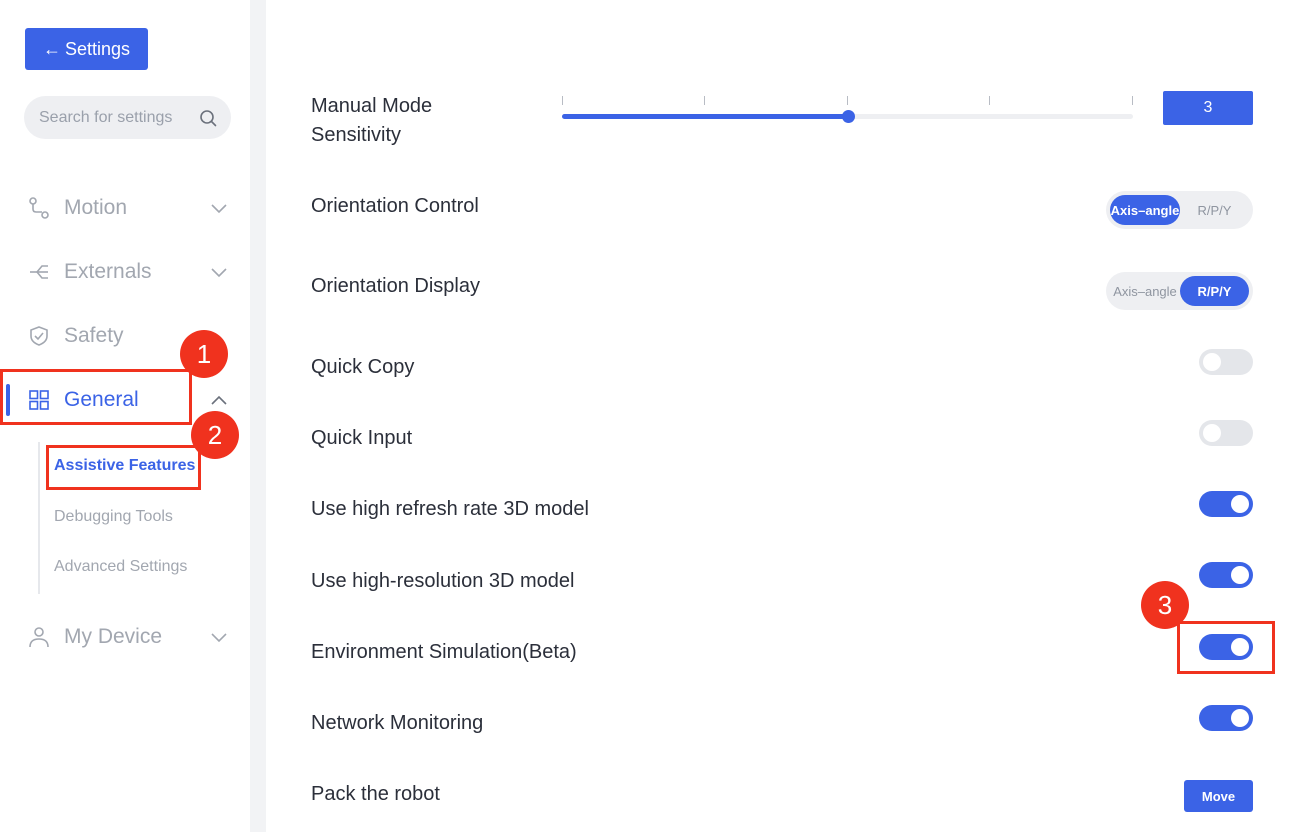 Image resolution: width=1300 pixels, height=832 pixels. I want to click on back-button-label: Settings, so click(97, 48).